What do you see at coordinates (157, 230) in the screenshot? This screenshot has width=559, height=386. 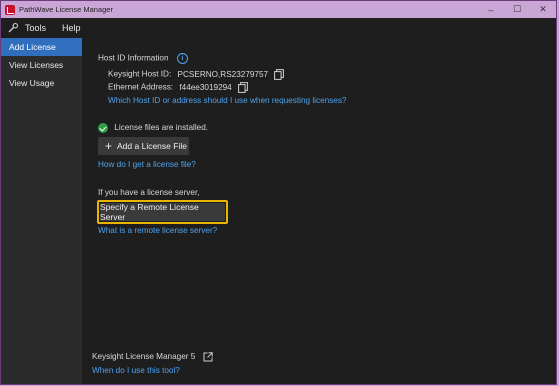 I see `remote-server-help-link: What is a remote license server?` at bounding box center [157, 230].